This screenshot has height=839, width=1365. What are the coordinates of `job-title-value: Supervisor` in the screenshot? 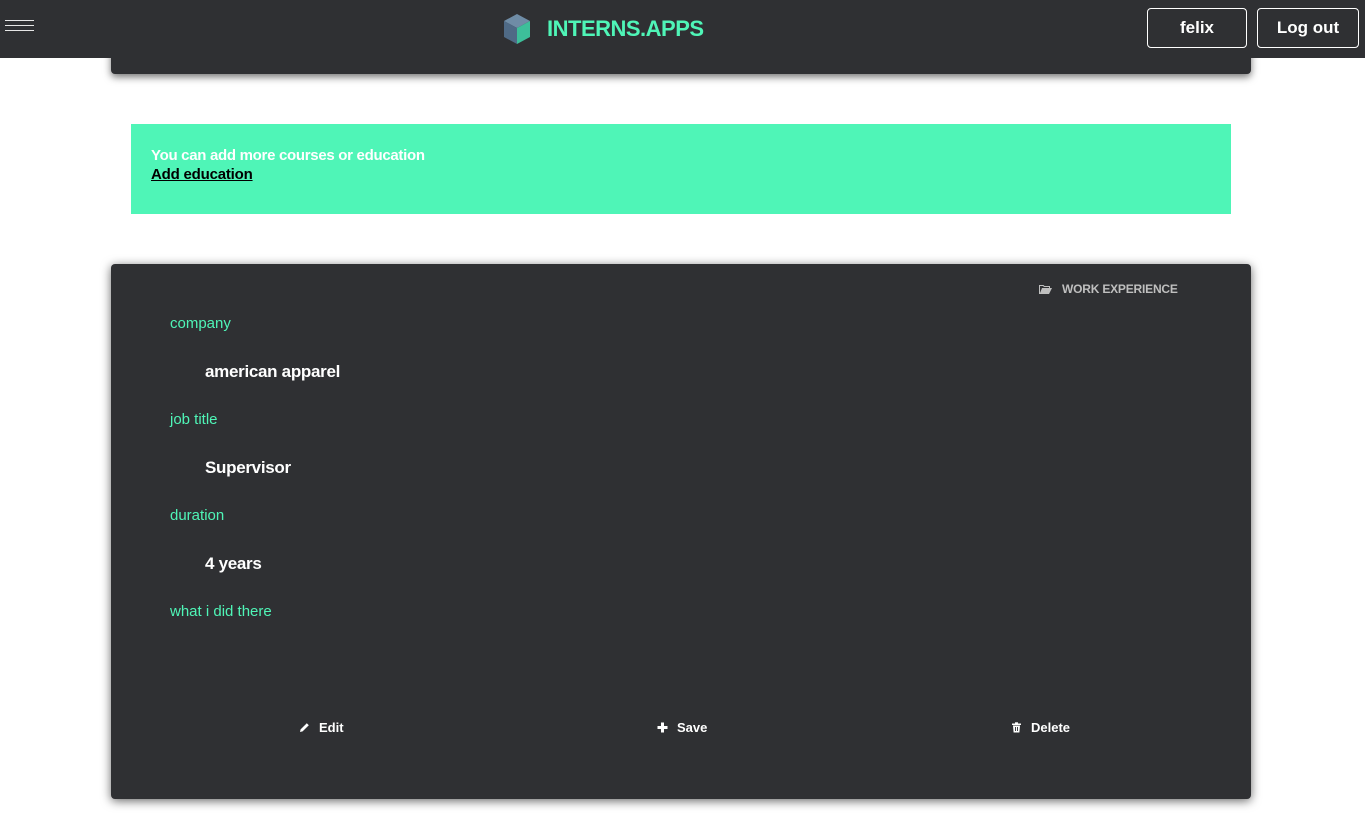 It's located at (248, 467).